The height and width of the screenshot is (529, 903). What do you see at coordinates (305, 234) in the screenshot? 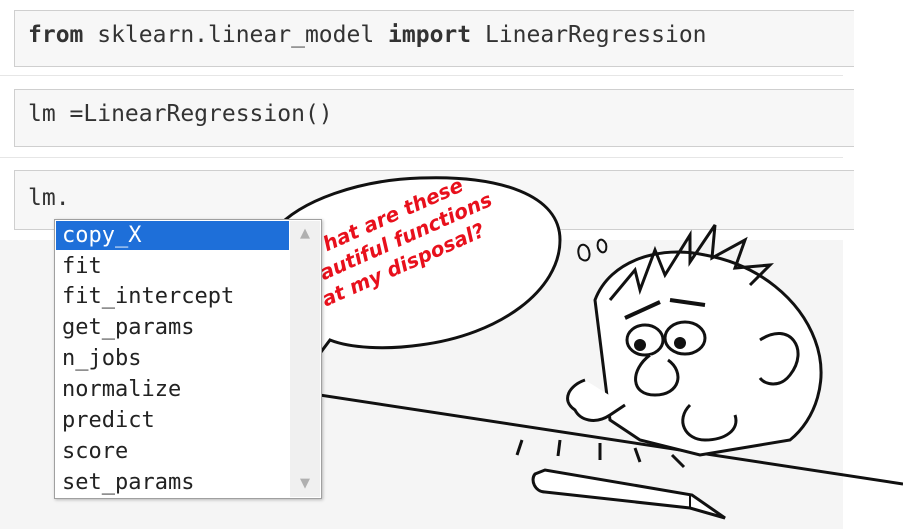
I see `scroll-up-icon: ▲` at bounding box center [305, 234].